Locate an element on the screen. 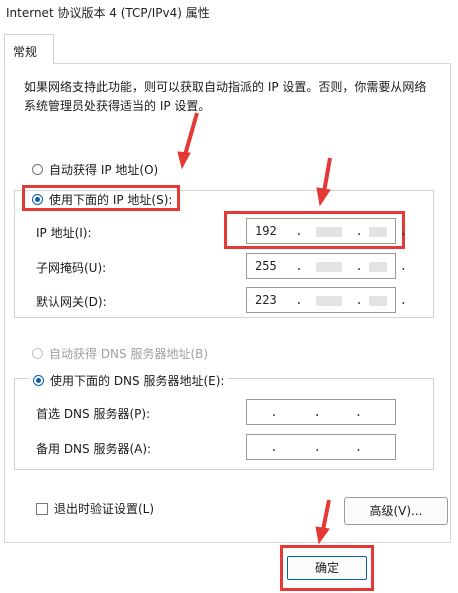  tab-general: 常规 is located at coordinates (29, 49).